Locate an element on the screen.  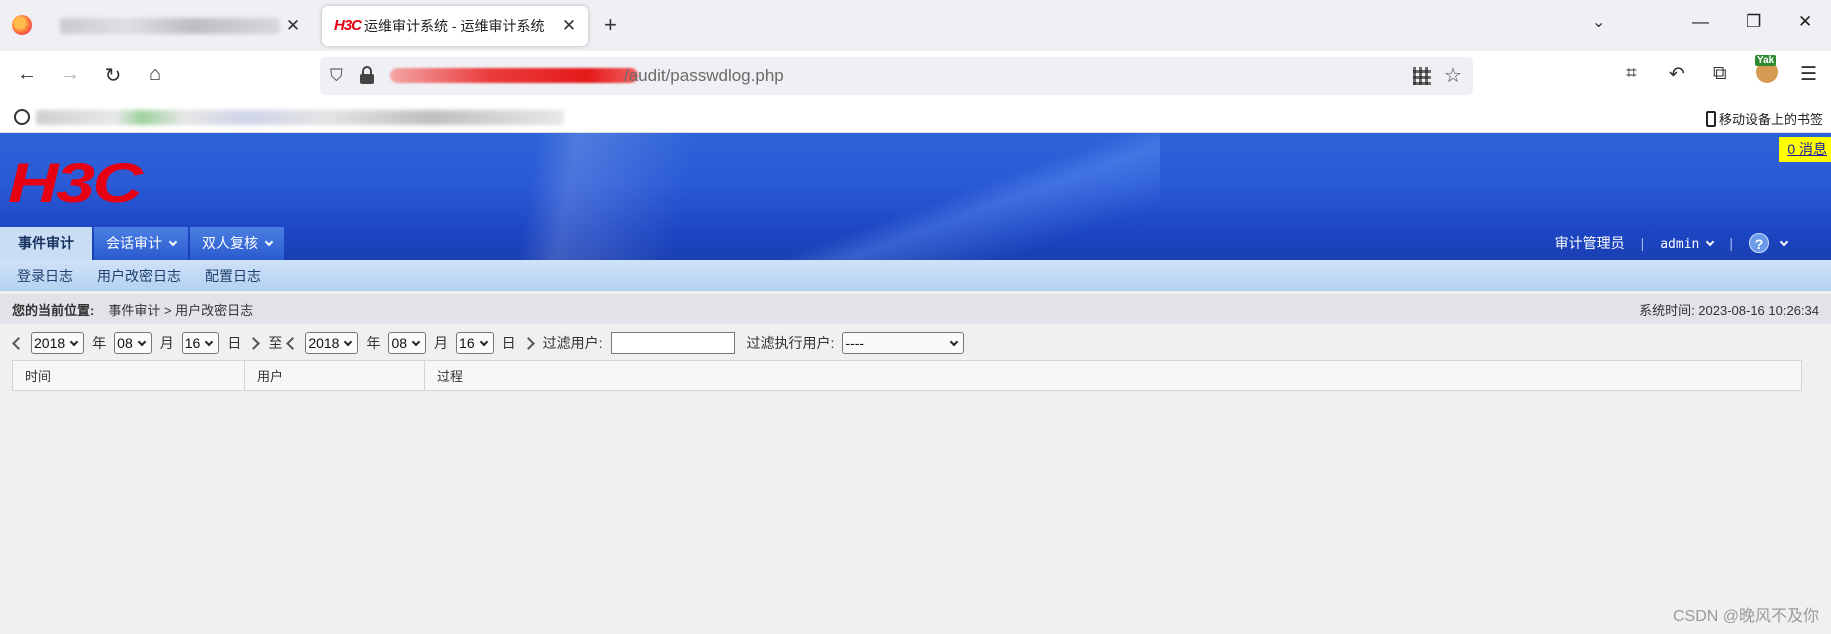
submenu-password-change-log: 用户改密日志 is located at coordinates (139, 276).